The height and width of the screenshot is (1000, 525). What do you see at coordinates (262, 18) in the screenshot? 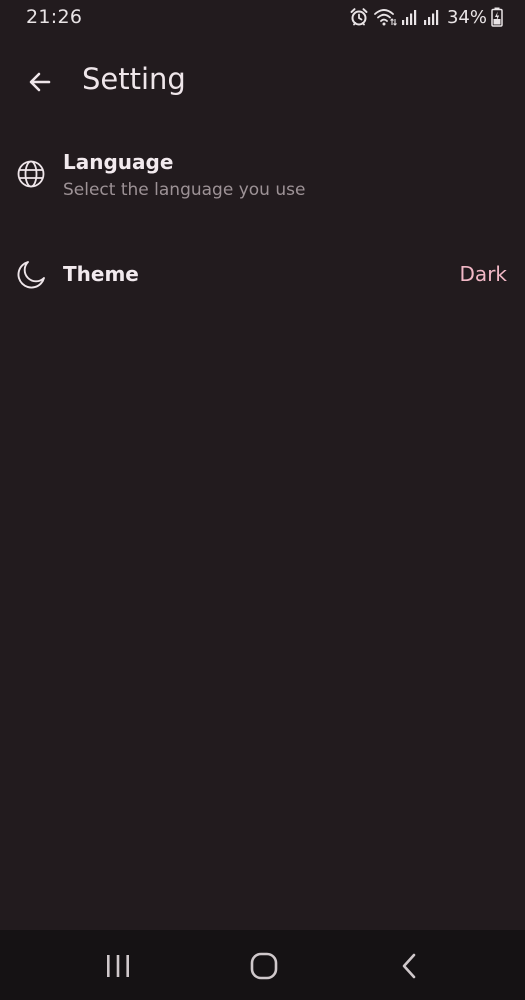
I see `status-bar: 21:26 34%` at bounding box center [262, 18].